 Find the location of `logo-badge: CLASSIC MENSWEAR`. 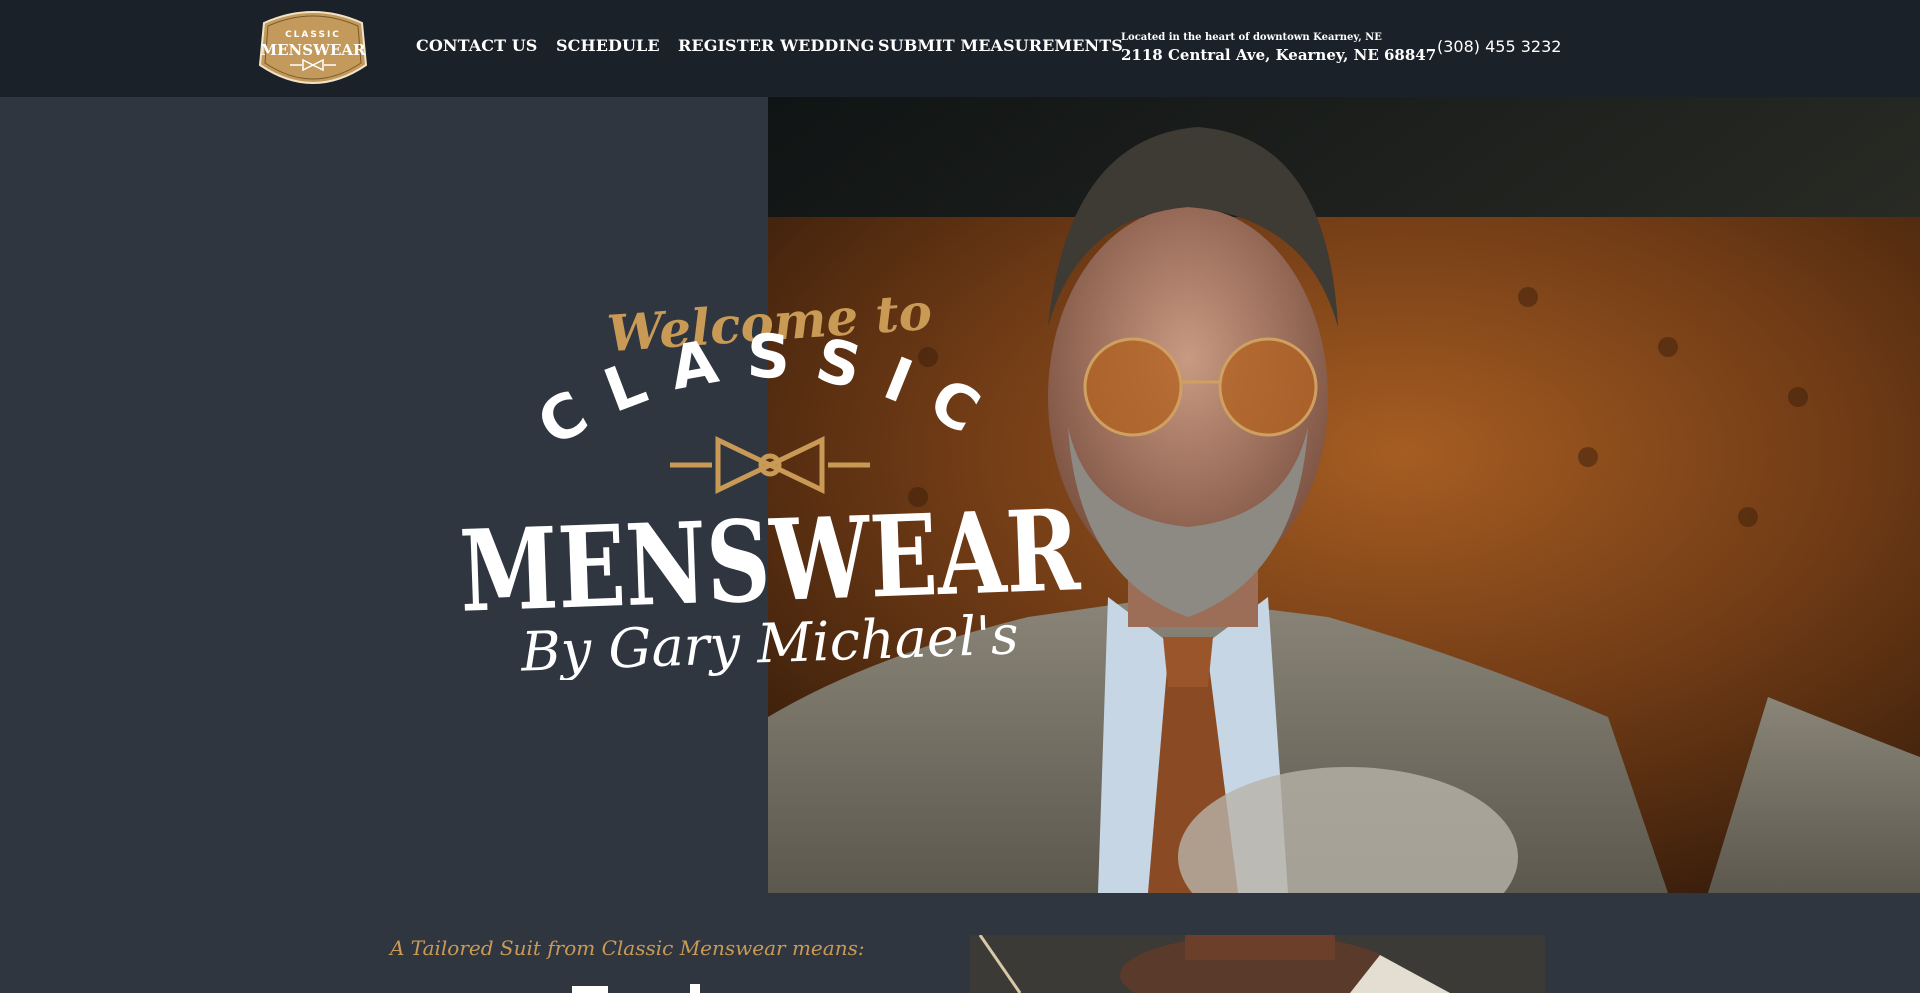

logo-badge: CLASSIC MENSWEAR is located at coordinates (313, 48).